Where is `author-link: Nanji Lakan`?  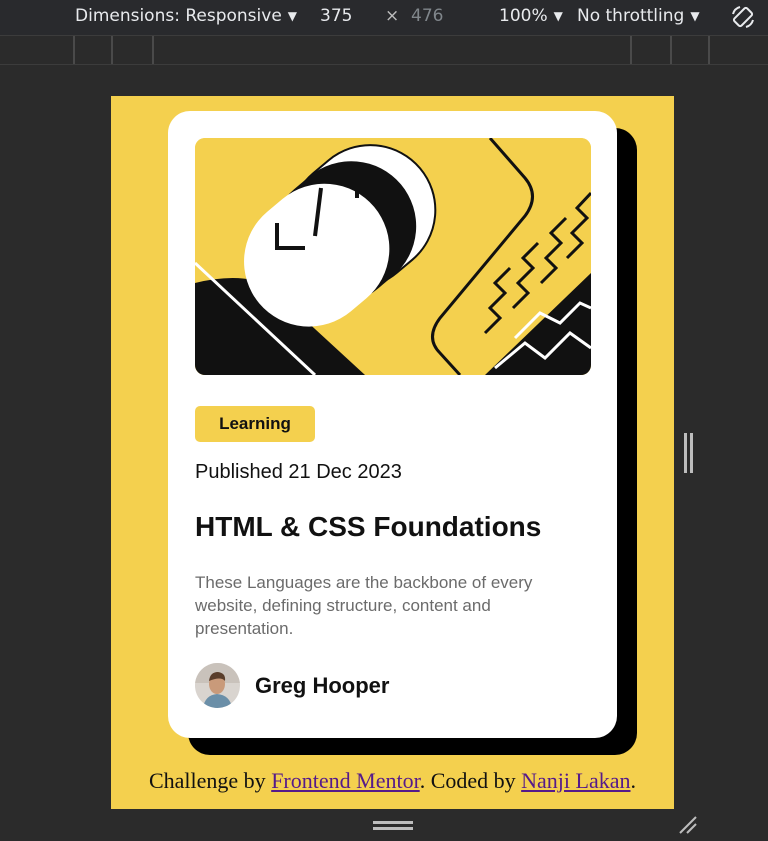
author-link: Nanji Lakan is located at coordinates (575, 780).